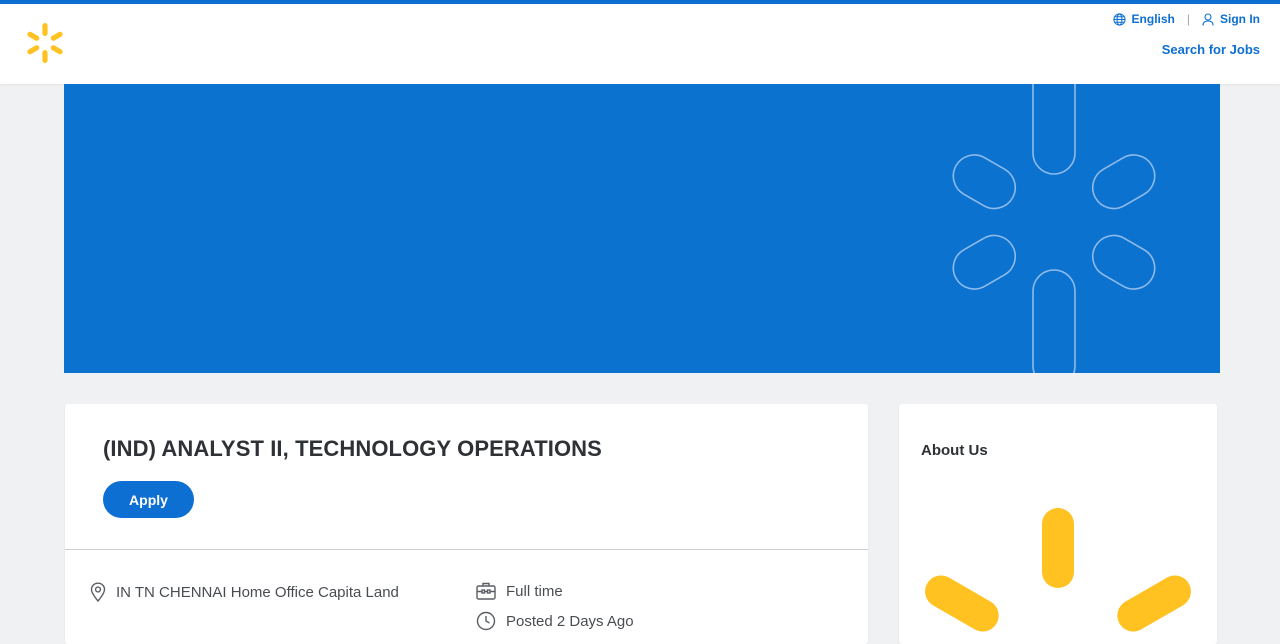 The width and height of the screenshot is (1280, 644). Describe the element at coordinates (1058, 570) in the screenshot. I see `walmart-spark-logo-large` at that location.